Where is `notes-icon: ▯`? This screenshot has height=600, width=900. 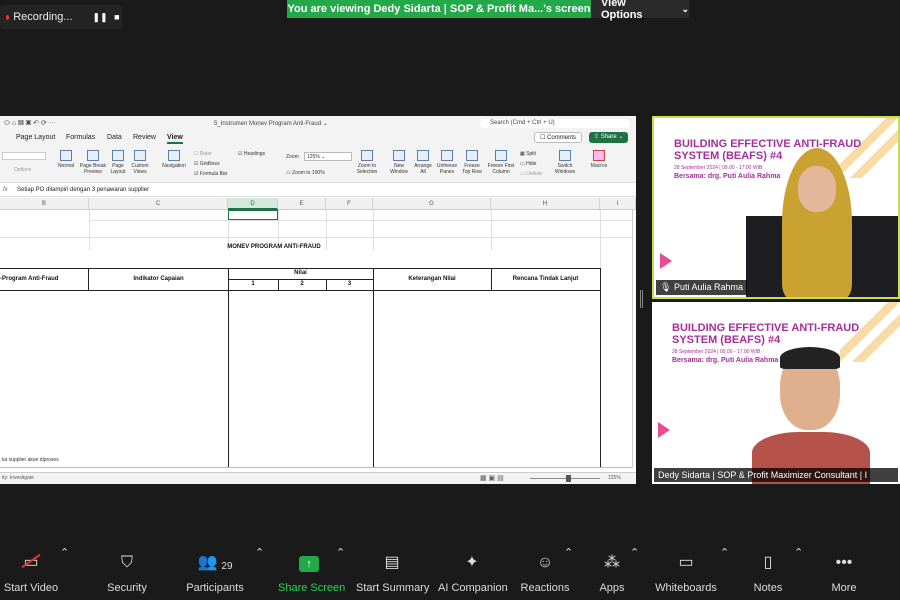
notes-icon: ▯ is located at coordinates (768, 562).